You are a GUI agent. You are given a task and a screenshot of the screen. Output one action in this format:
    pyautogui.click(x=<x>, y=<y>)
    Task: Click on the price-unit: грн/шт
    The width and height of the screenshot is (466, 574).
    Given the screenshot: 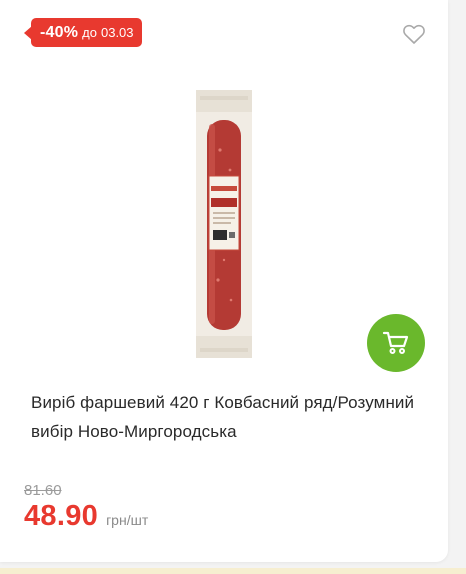 What is the action you would take?
    pyautogui.click(x=127, y=520)
    